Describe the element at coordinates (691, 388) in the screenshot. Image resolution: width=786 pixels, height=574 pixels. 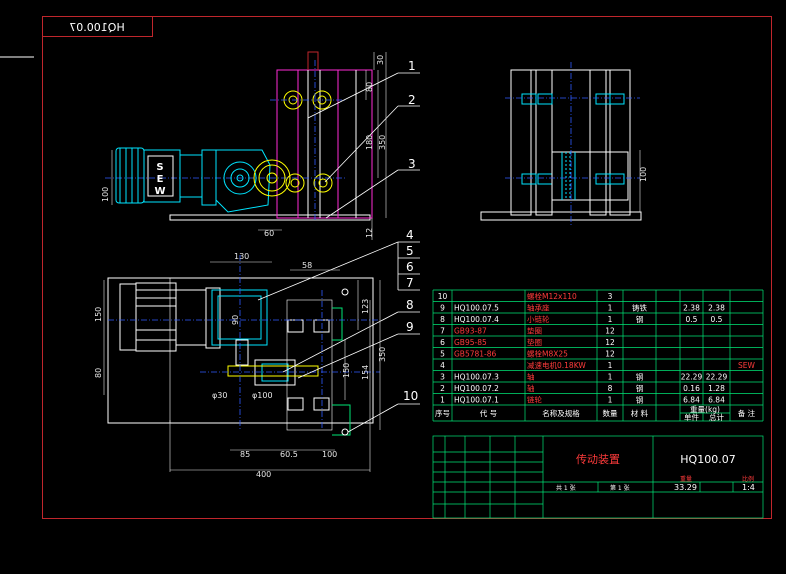
I see `bom-weight-unit: 0.16` at that location.